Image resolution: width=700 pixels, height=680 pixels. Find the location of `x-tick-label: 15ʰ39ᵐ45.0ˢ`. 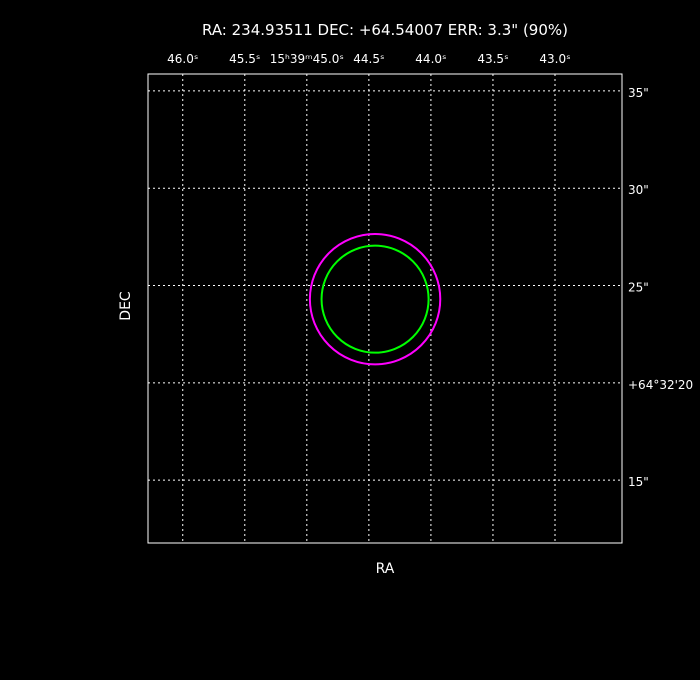

x-tick-label: 15ʰ39ᵐ45.0ˢ is located at coordinates (307, 59).